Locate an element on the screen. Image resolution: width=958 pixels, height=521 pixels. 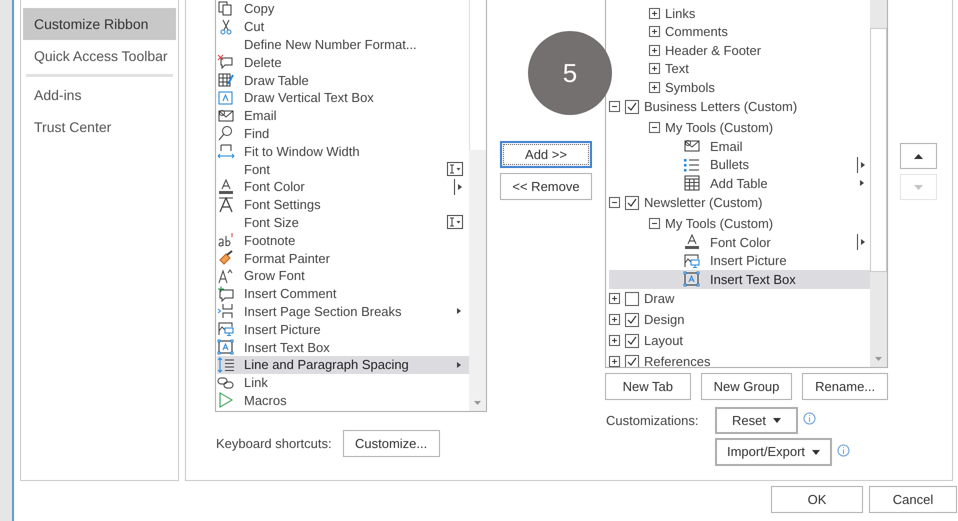
paintbrush-icon is located at coordinates (226, 258).